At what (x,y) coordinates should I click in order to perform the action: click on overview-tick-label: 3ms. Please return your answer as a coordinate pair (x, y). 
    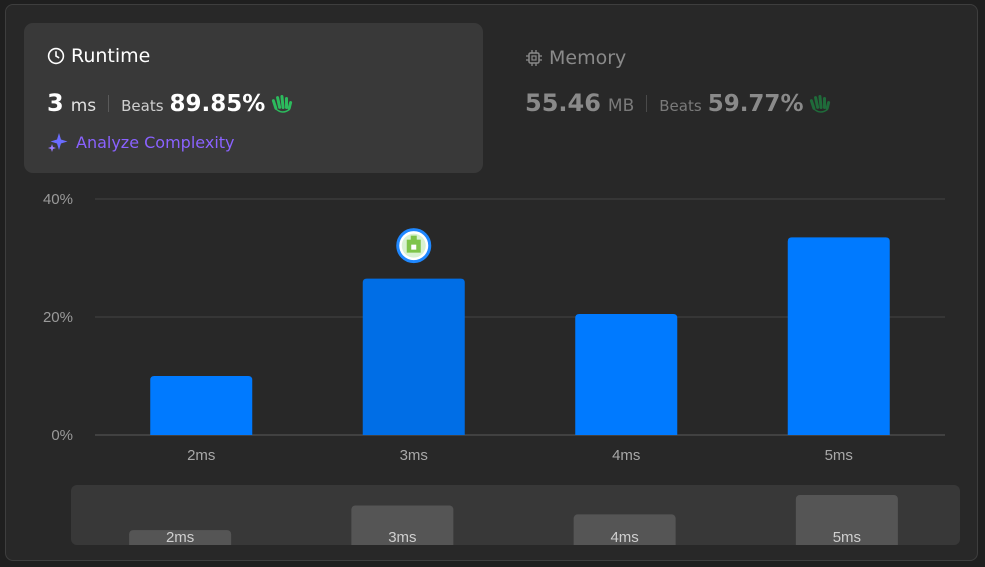
    Looking at the image, I should click on (402, 537).